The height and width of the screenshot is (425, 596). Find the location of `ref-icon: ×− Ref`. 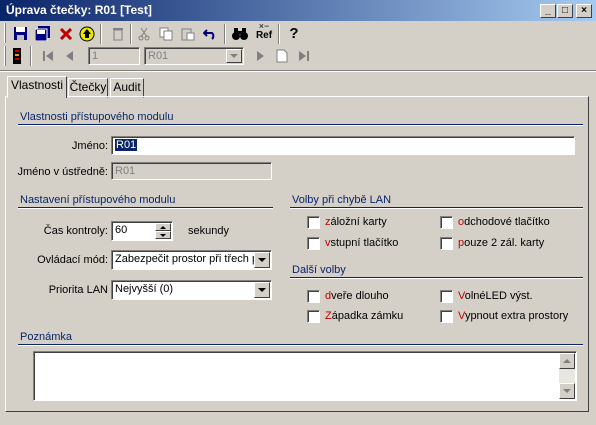

ref-icon: ×− Ref is located at coordinates (264, 33).